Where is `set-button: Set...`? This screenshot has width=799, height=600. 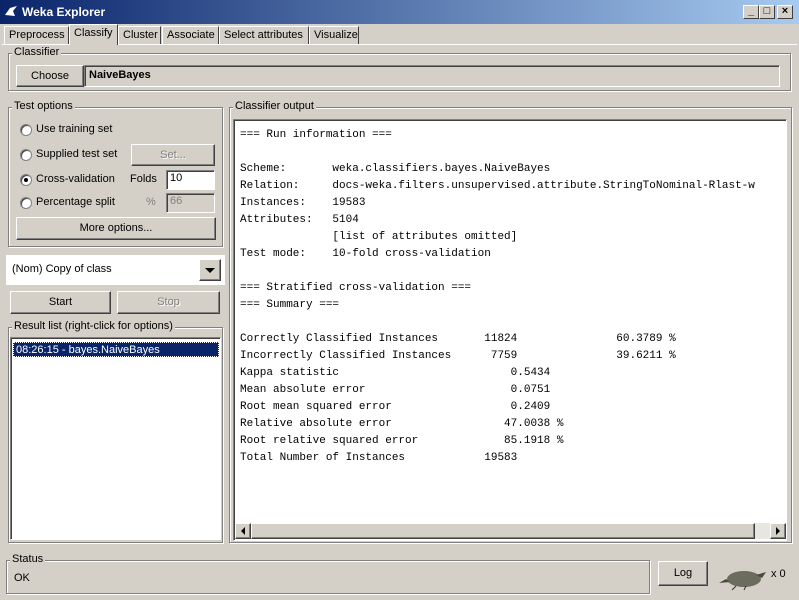 set-button: Set... is located at coordinates (173, 155).